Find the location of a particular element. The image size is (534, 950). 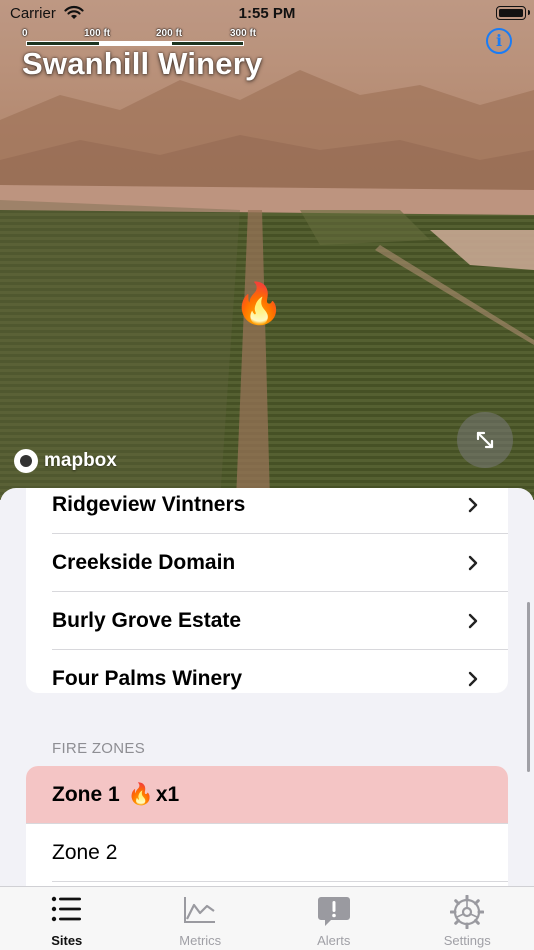

tab-metrics: Metrics is located at coordinates (201, 918).